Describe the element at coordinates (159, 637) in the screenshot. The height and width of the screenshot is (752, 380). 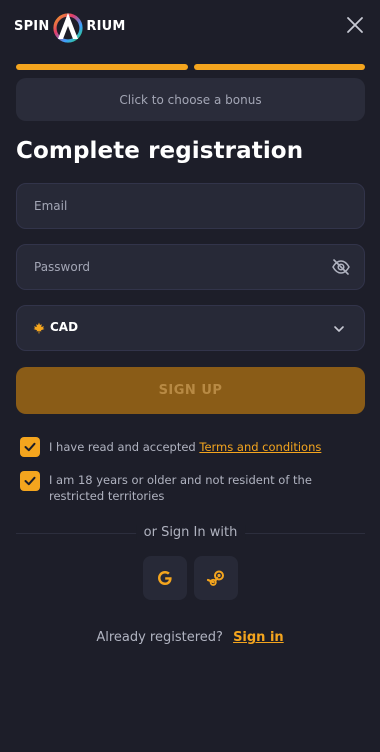
I see `already-registered-text: Already registered?` at that location.